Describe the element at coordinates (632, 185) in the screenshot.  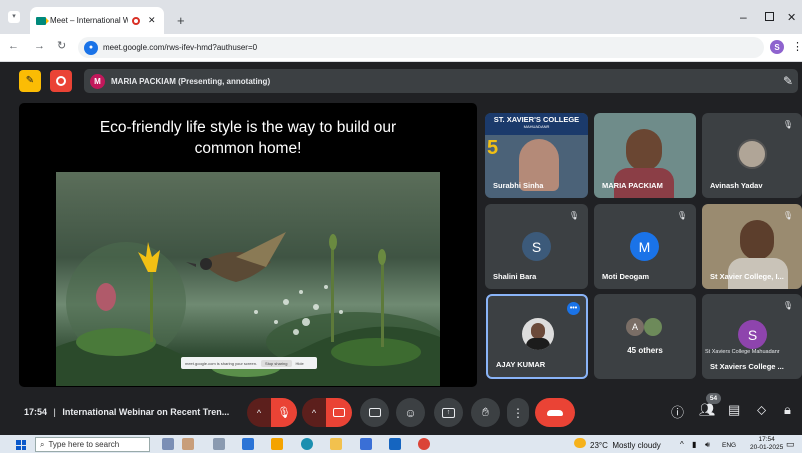
I see `participant-name: MARIA PACKIAM` at that location.